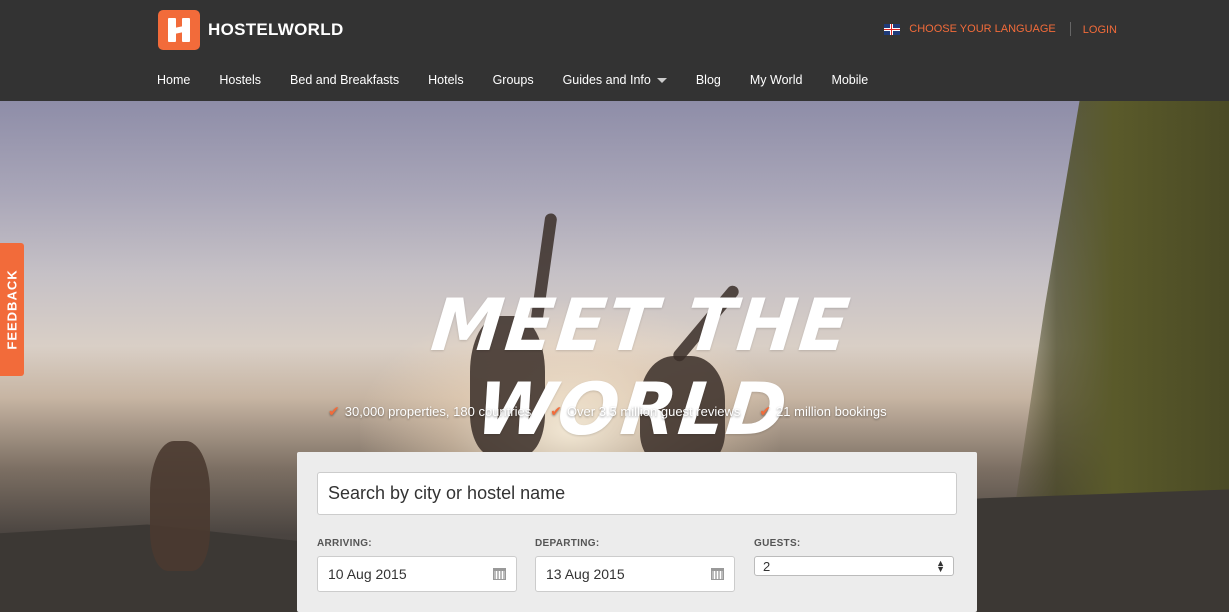 The height and width of the screenshot is (612, 1229). I want to click on nav-item-hotels: Hotels, so click(445, 80).